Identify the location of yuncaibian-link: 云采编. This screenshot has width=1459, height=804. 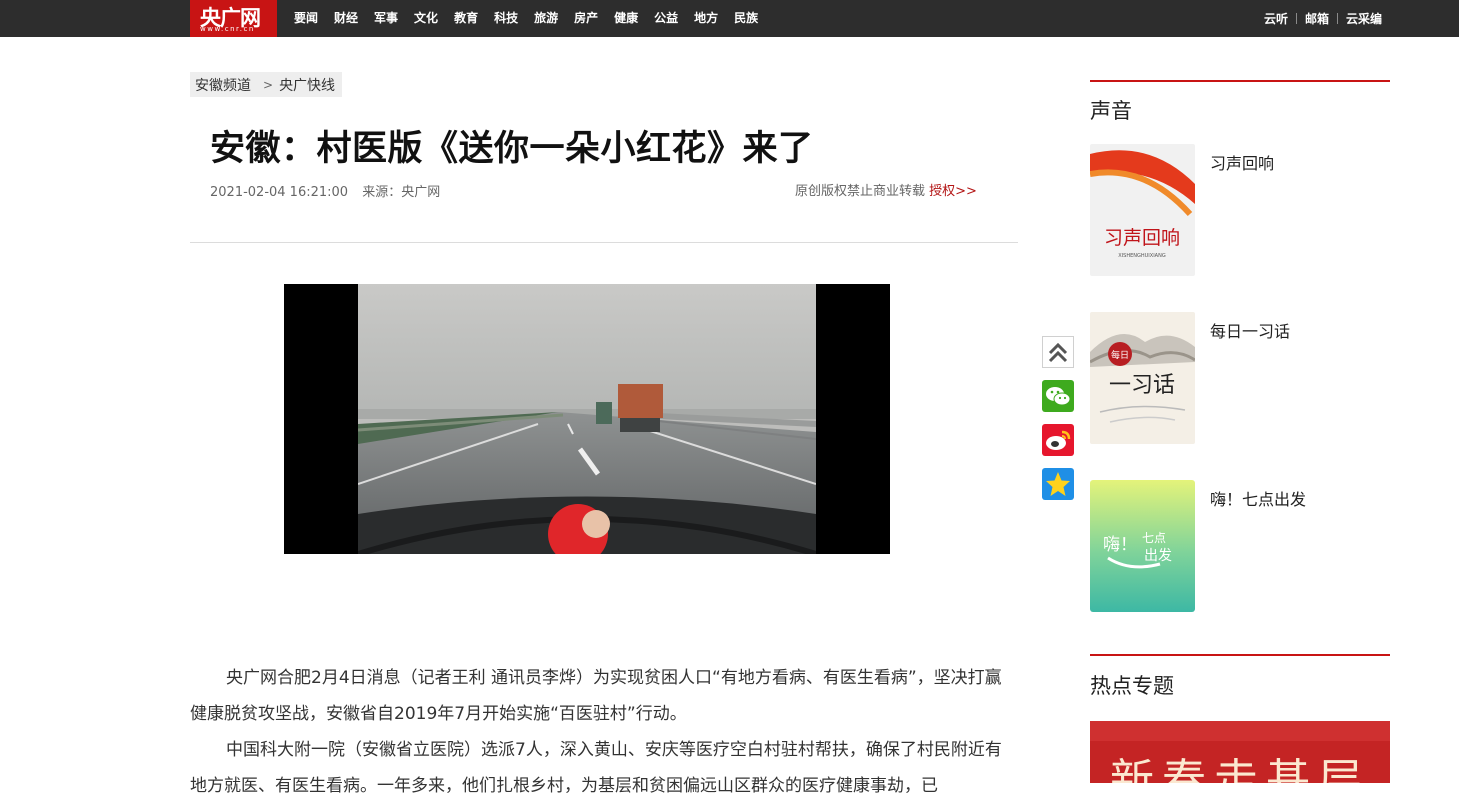
(1364, 18).